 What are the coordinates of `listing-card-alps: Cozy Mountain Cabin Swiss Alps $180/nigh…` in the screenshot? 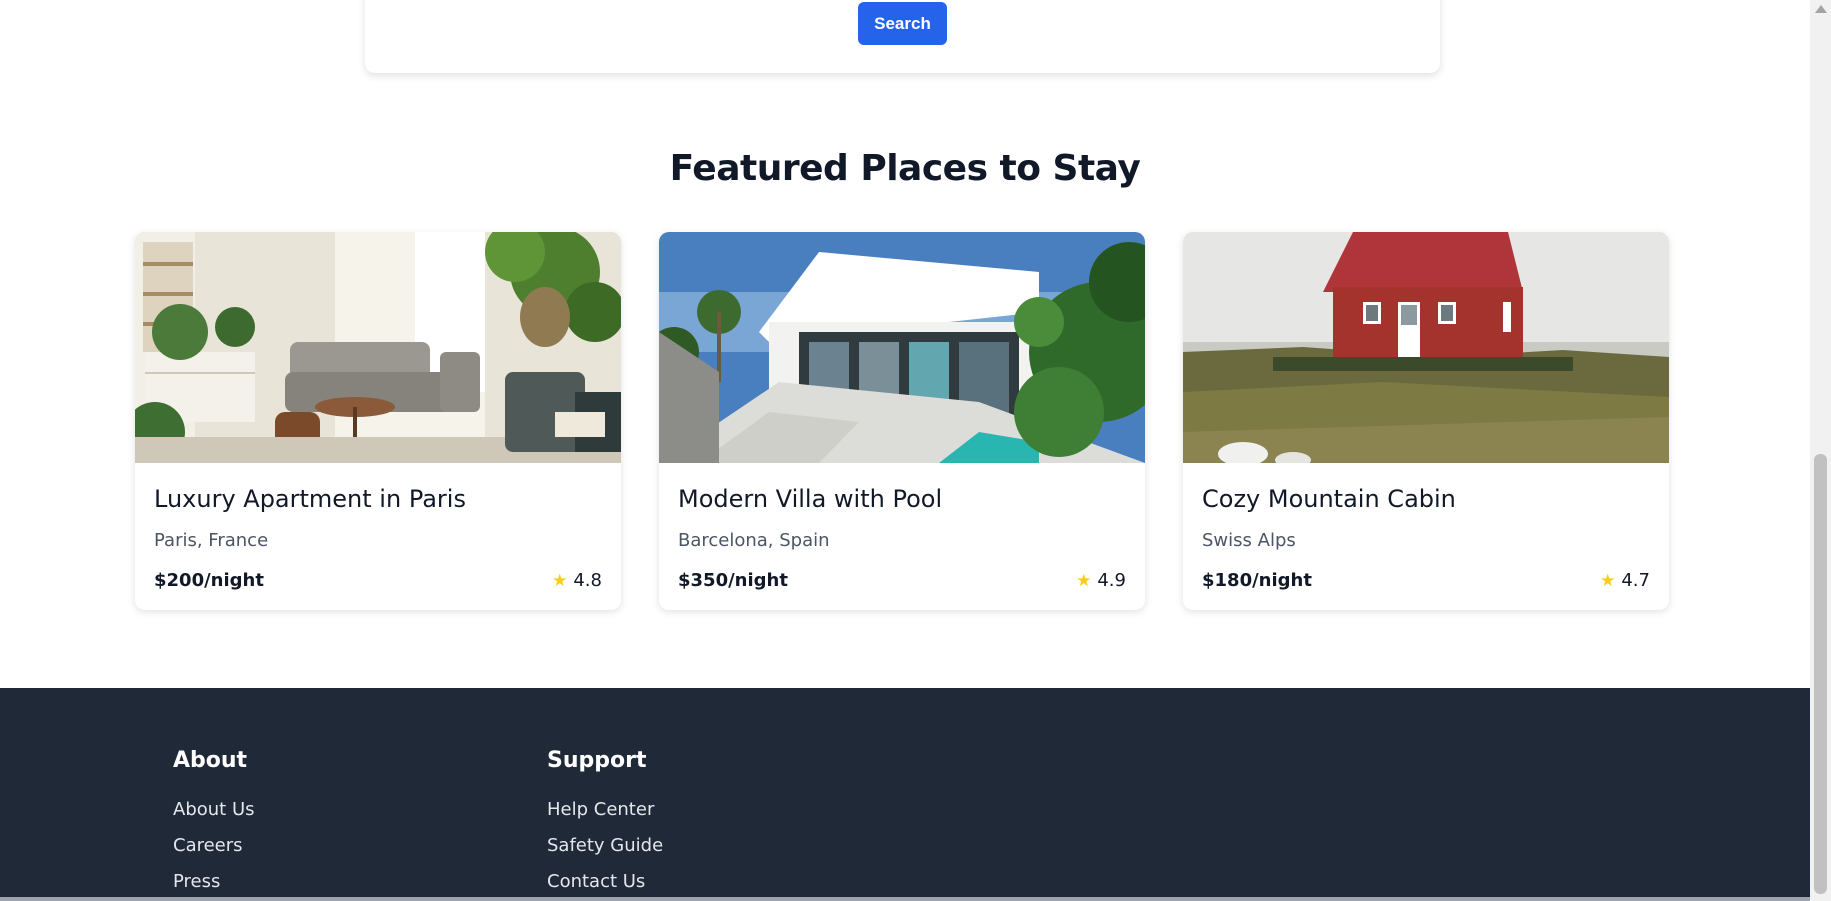 It's located at (1426, 421).